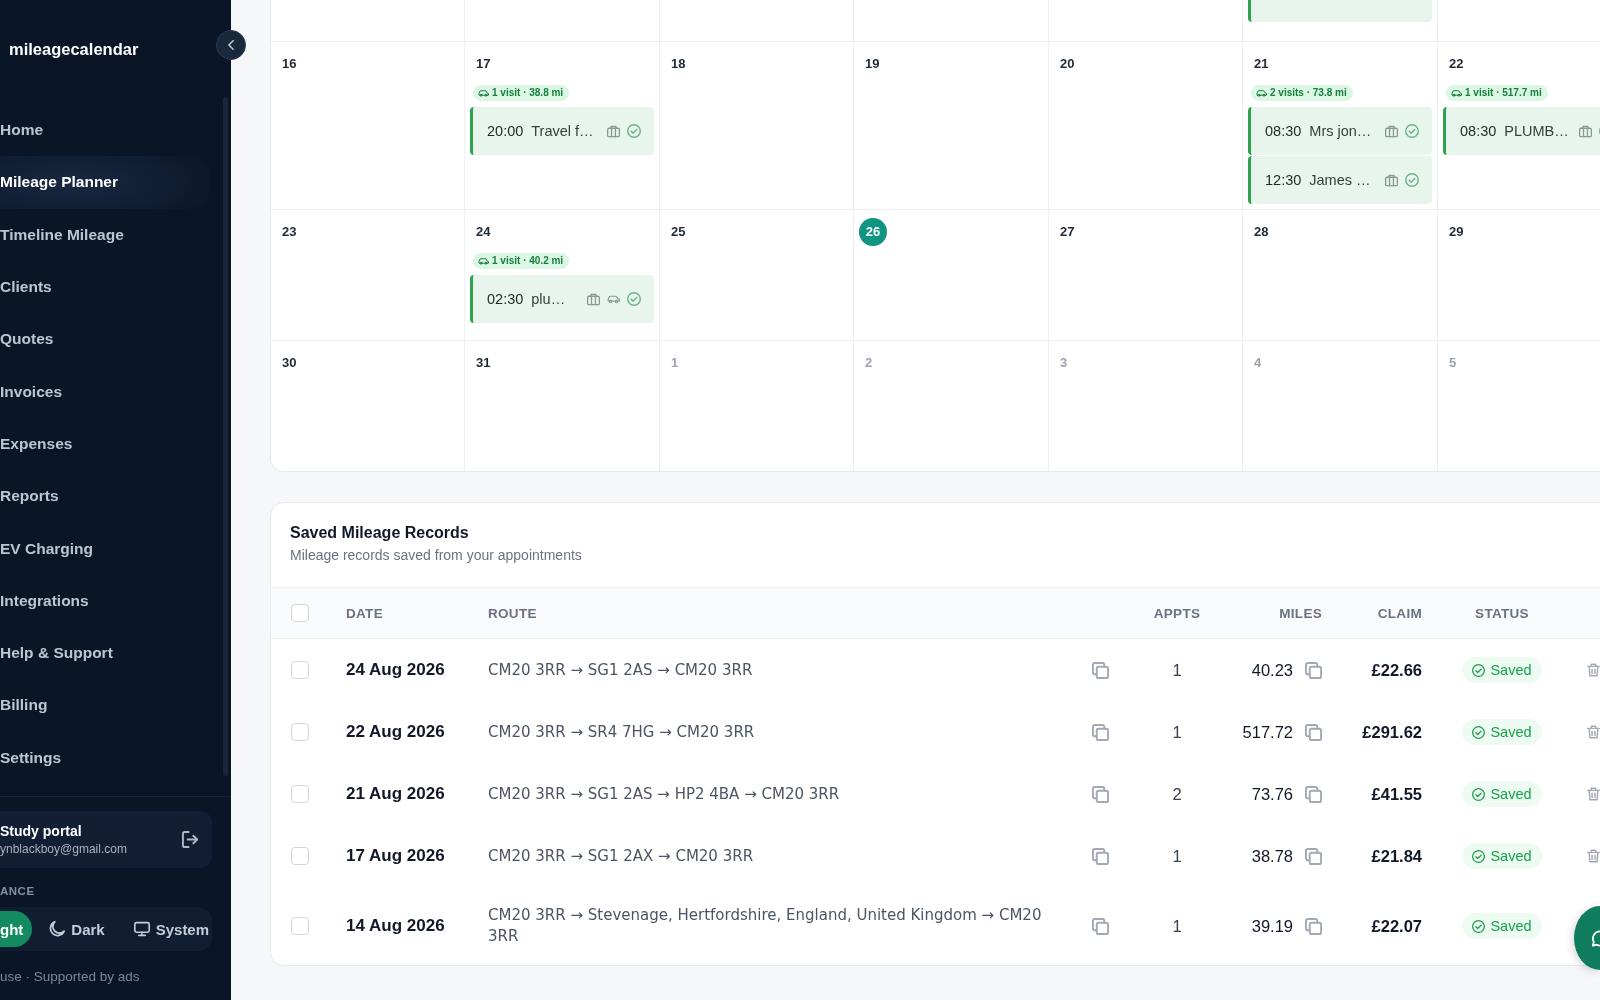 The width and height of the screenshot is (1600, 1000). Describe the element at coordinates (620, 670) in the screenshot. I see `route-cell: CM20 3RR → SG1 2AS → CM20 3RR` at that location.